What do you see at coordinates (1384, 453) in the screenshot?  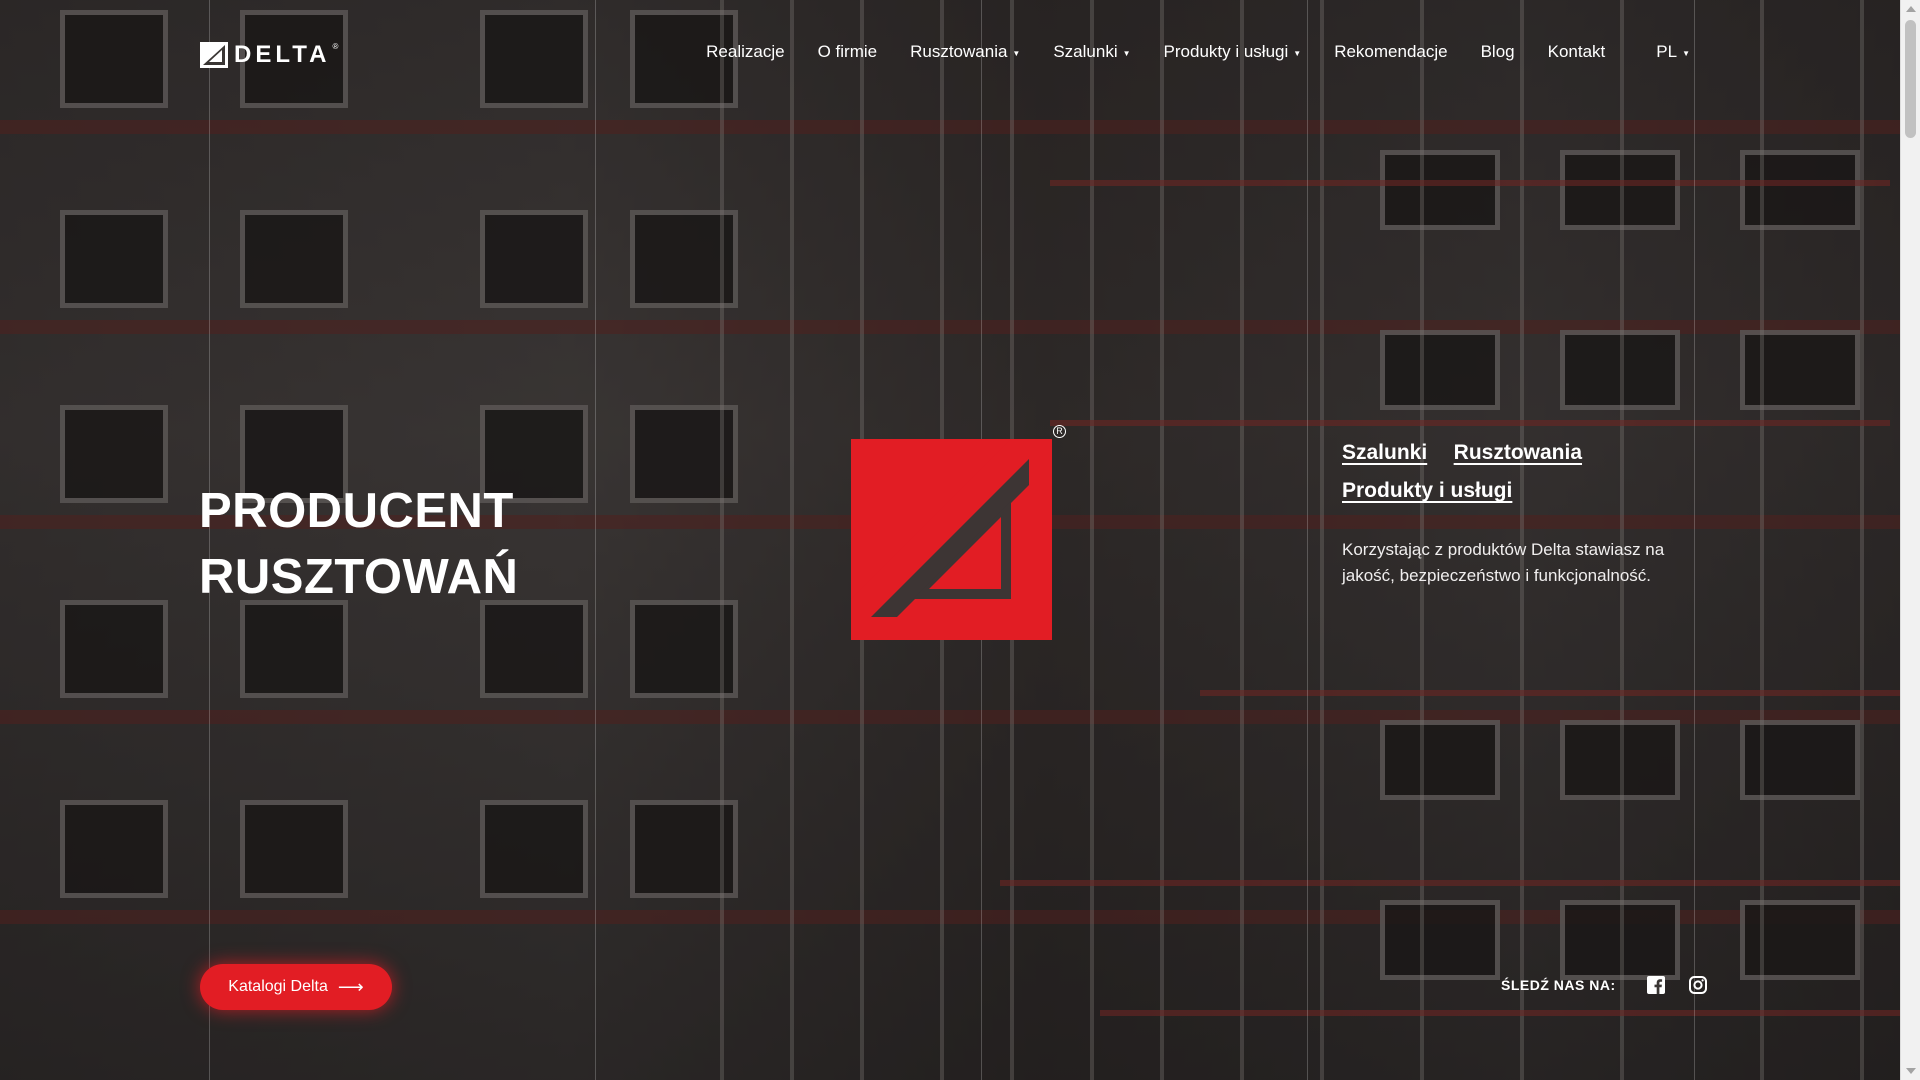 I see `quick-link-szalunki: Szalunki` at bounding box center [1384, 453].